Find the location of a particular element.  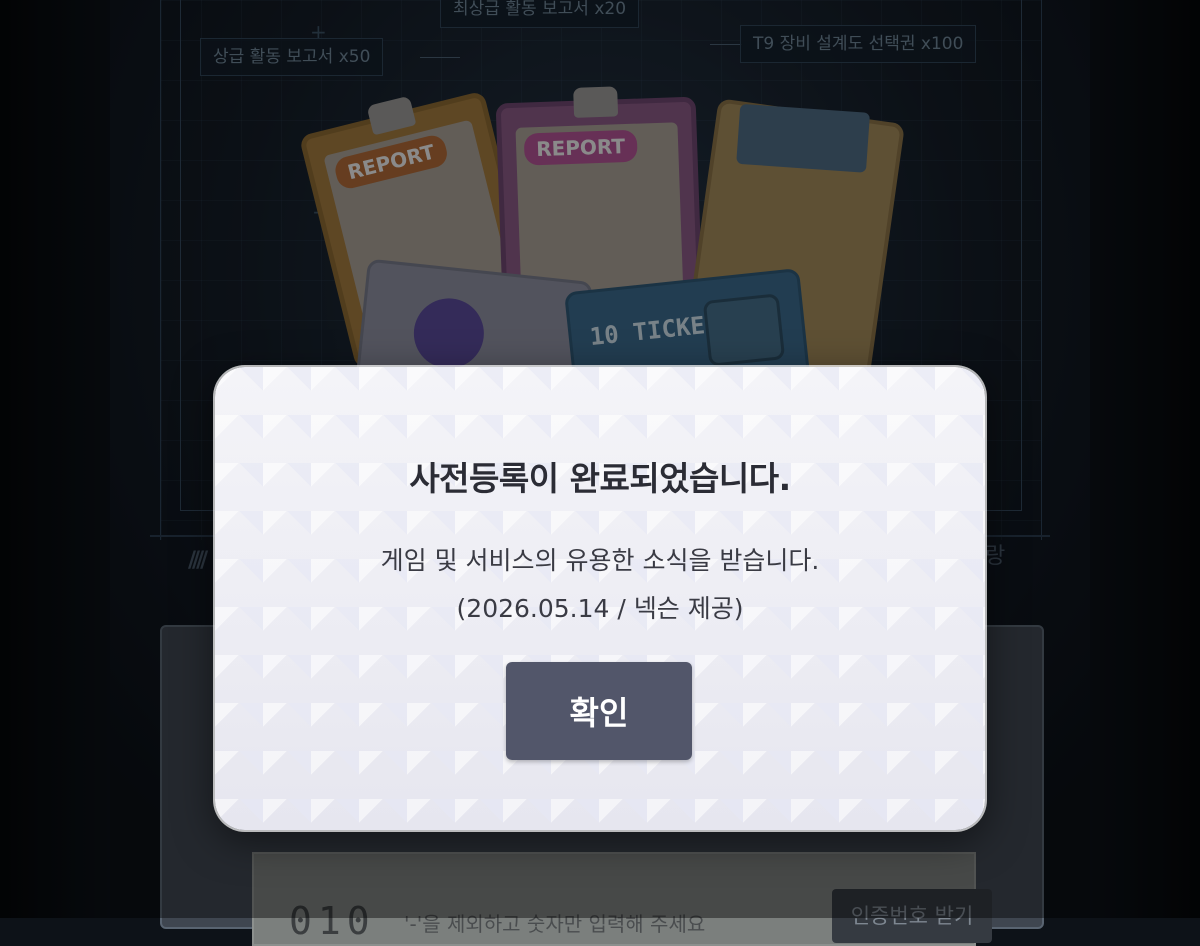

dialog-title: 사전등록이 완료되었습니다. is located at coordinates (600, 478).